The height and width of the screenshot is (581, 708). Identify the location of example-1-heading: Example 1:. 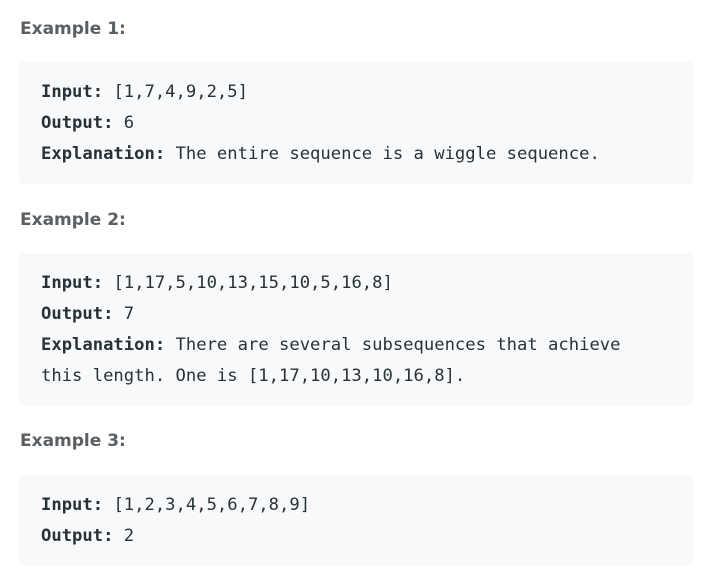
(73, 29).